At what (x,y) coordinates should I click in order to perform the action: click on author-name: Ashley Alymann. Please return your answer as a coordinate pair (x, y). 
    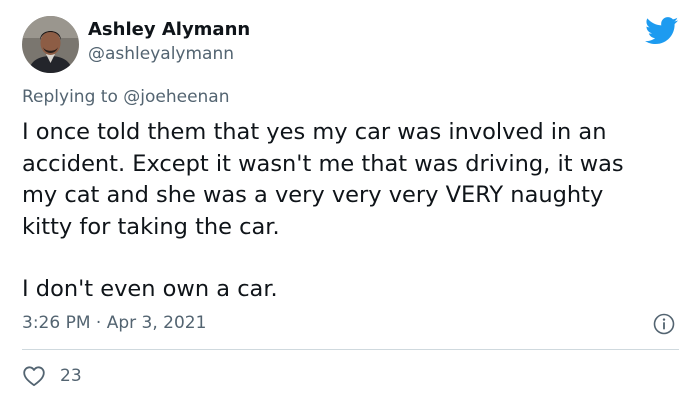
    Looking at the image, I should click on (169, 29).